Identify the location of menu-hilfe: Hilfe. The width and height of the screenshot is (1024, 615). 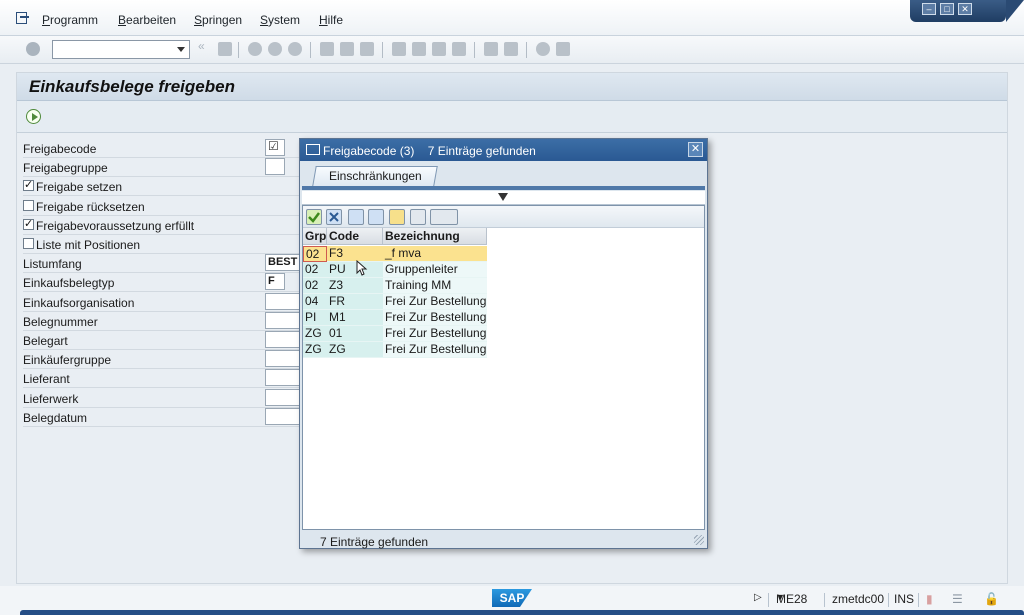
(331, 20).